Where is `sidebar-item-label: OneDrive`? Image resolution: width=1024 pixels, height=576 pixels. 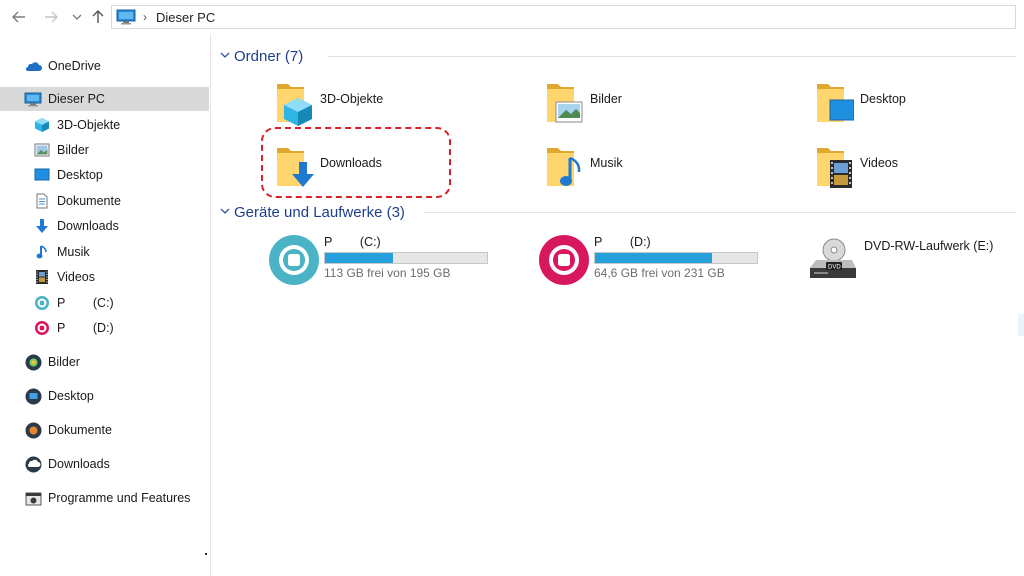
sidebar-item-label: OneDrive is located at coordinates (74, 66).